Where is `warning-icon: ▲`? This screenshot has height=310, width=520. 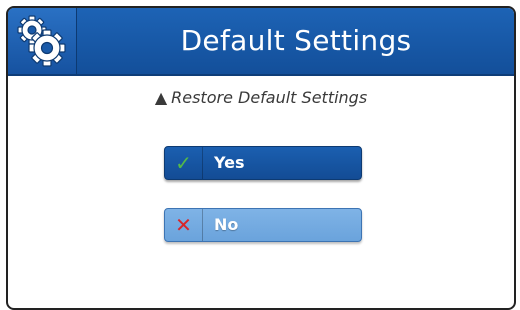 warning-icon: ▲ is located at coordinates (161, 97).